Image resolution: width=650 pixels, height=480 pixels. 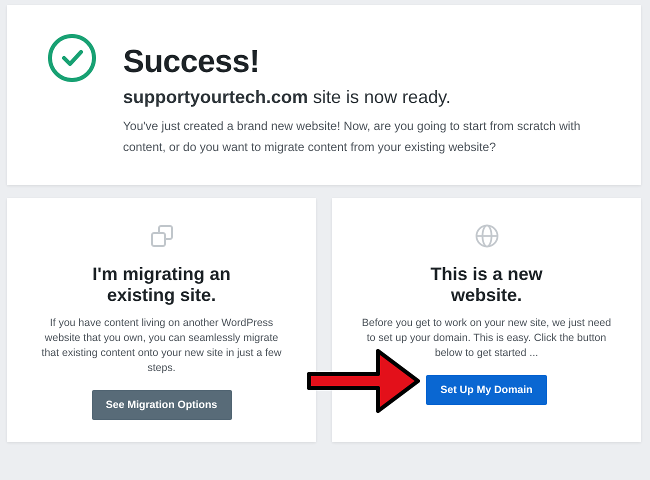 I want to click on success-description: You've just created a brand new website! Now, are you going to start from scratch with content, or do you want to migrate content from your existing website?, so click(x=352, y=137).